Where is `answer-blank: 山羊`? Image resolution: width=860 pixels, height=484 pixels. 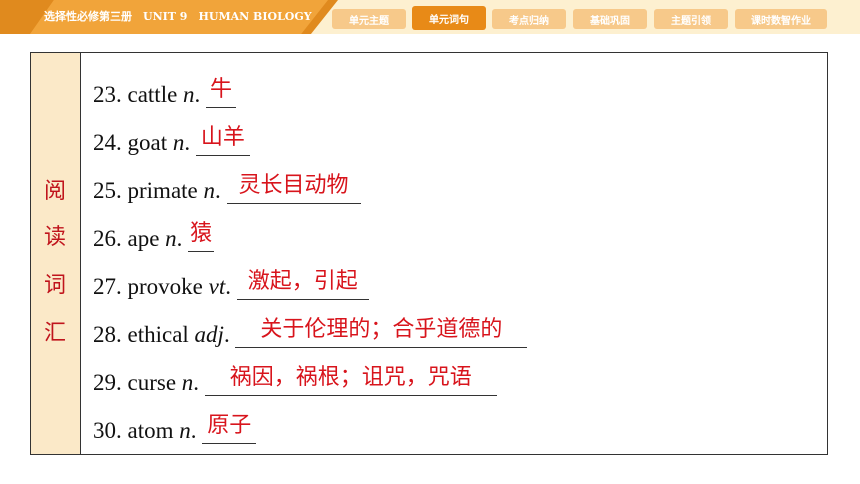 answer-blank: 山羊 is located at coordinates (222, 138).